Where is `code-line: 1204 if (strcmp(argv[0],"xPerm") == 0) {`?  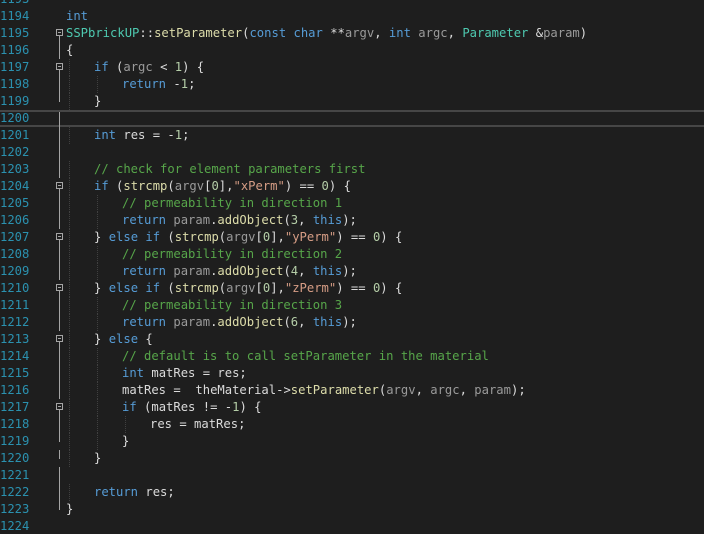 code-line: 1204 if (strcmp(argv[0],"xPerm") == 0) { is located at coordinates (352, 186).